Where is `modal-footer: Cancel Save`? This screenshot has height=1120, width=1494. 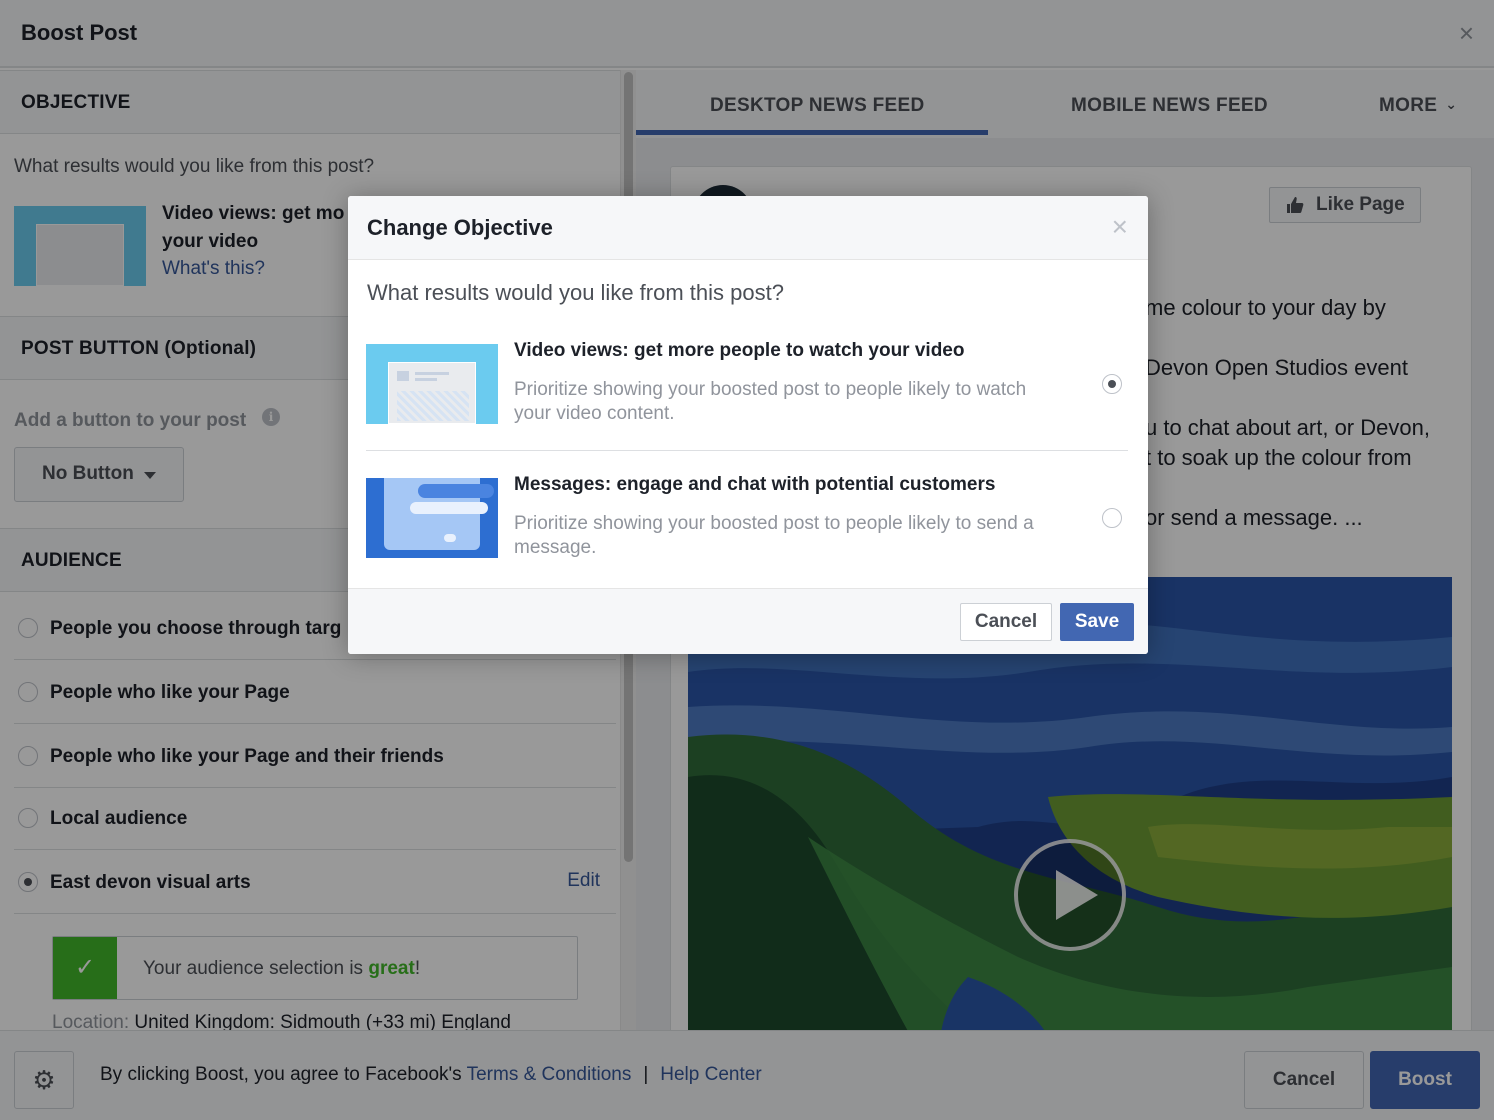
modal-footer: Cancel Save is located at coordinates (748, 621).